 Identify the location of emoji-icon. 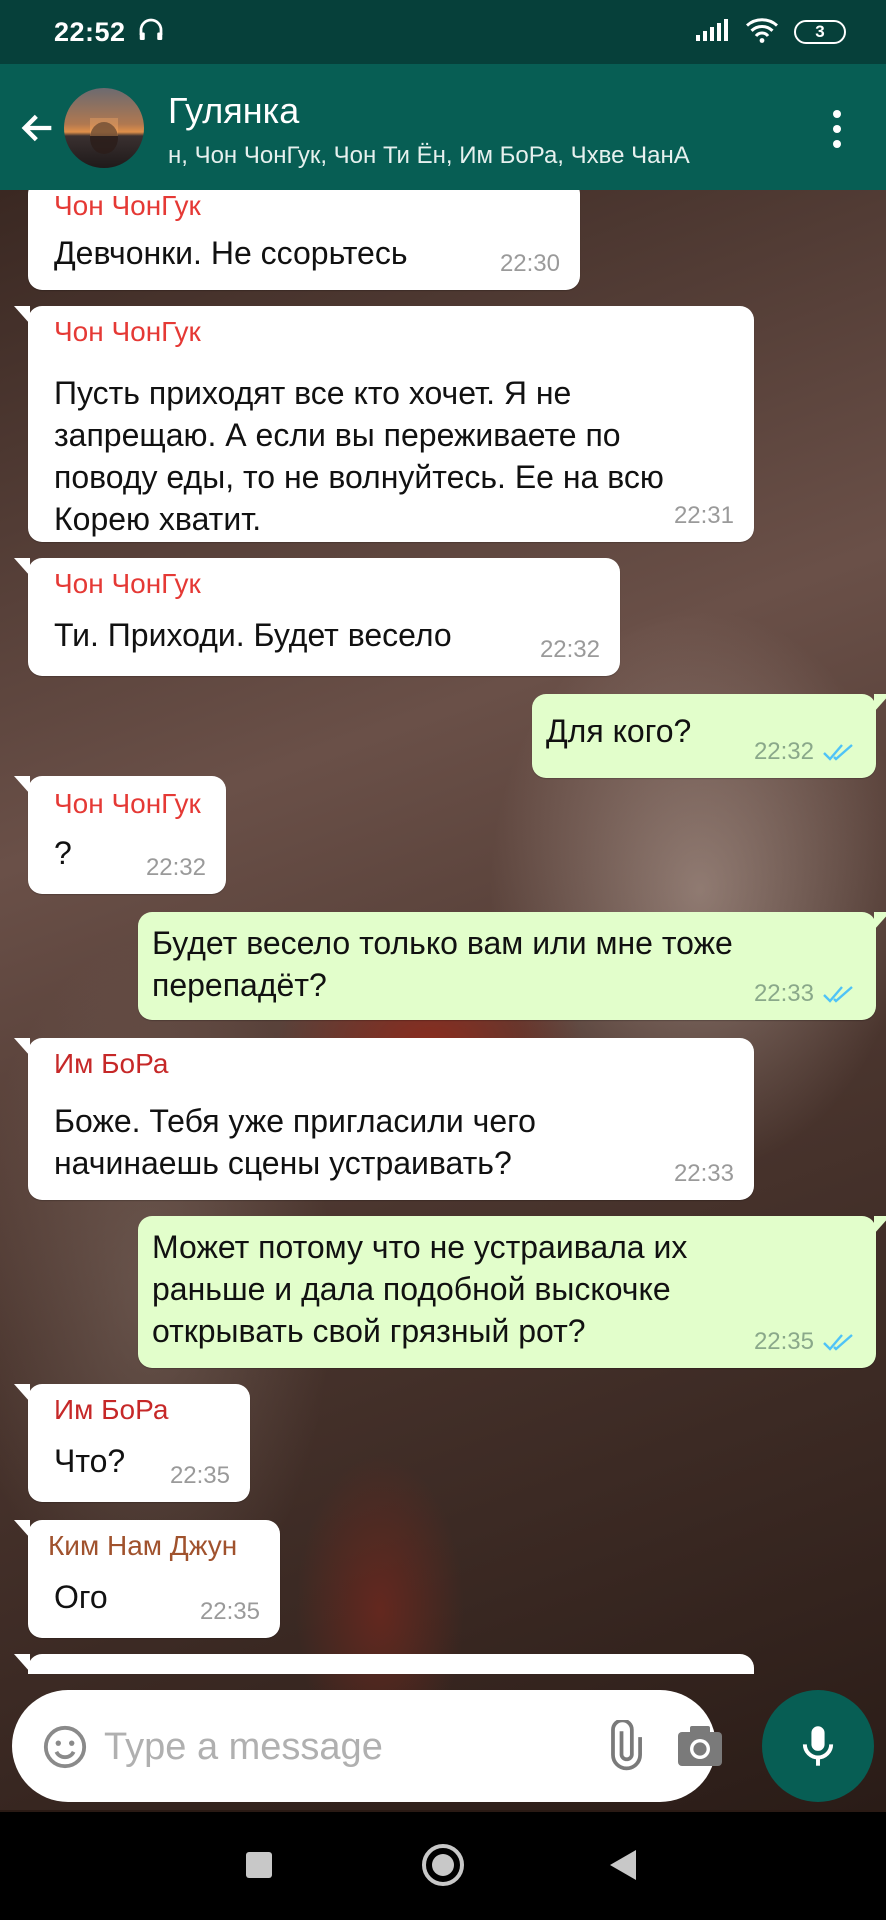
(65, 1747).